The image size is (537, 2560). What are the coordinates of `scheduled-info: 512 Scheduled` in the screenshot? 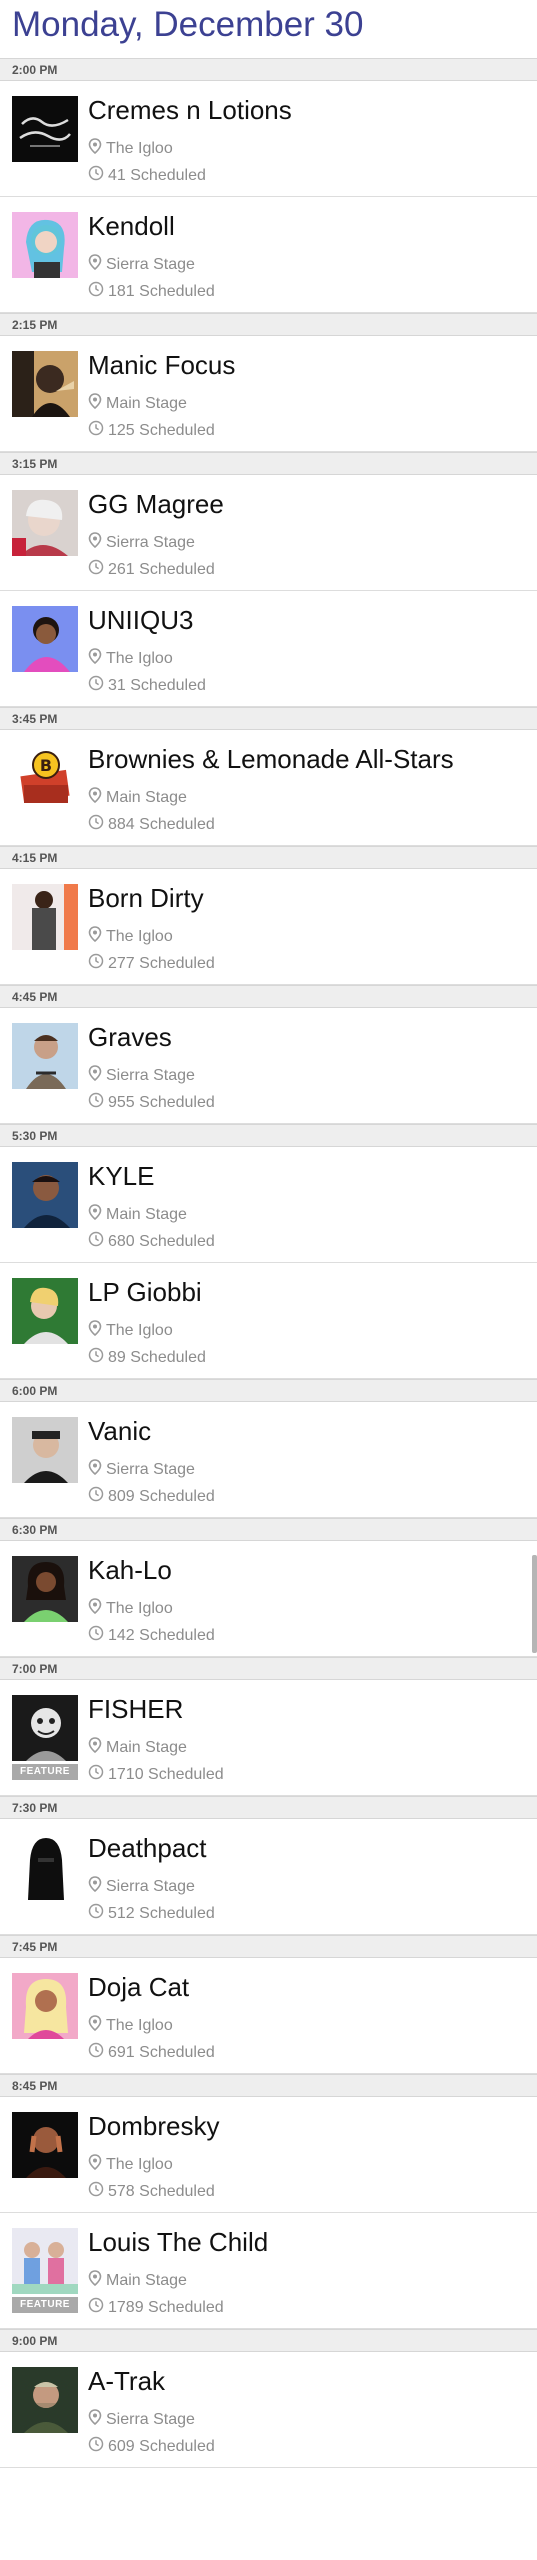 It's located at (151, 1913).